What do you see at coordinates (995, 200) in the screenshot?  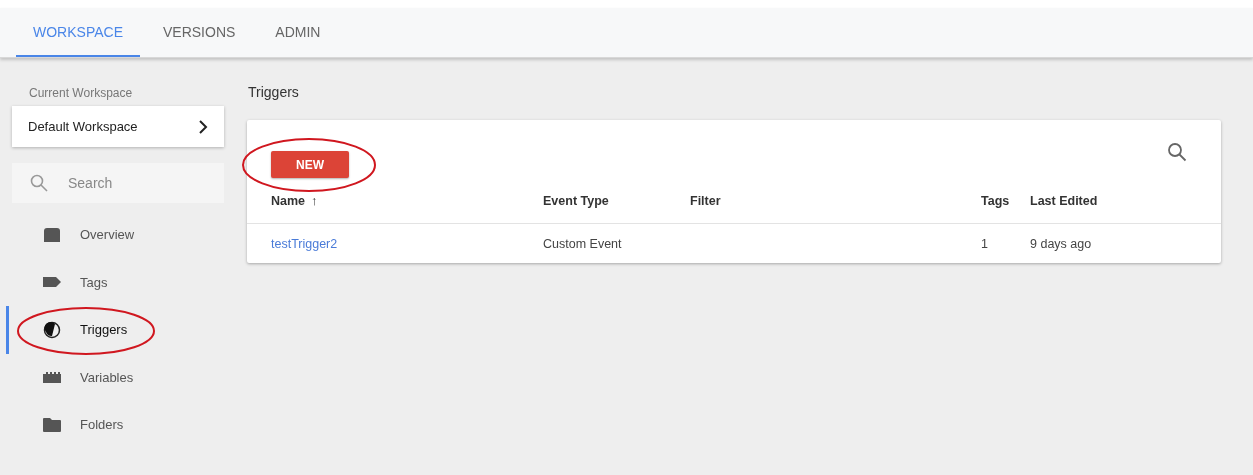 I see `column-header: Tags` at bounding box center [995, 200].